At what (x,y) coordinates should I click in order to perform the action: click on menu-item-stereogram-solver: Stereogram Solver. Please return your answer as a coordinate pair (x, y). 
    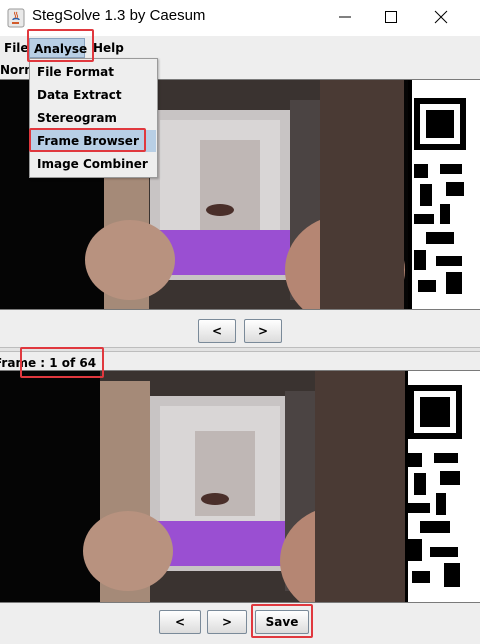
    Looking at the image, I should click on (93, 127).